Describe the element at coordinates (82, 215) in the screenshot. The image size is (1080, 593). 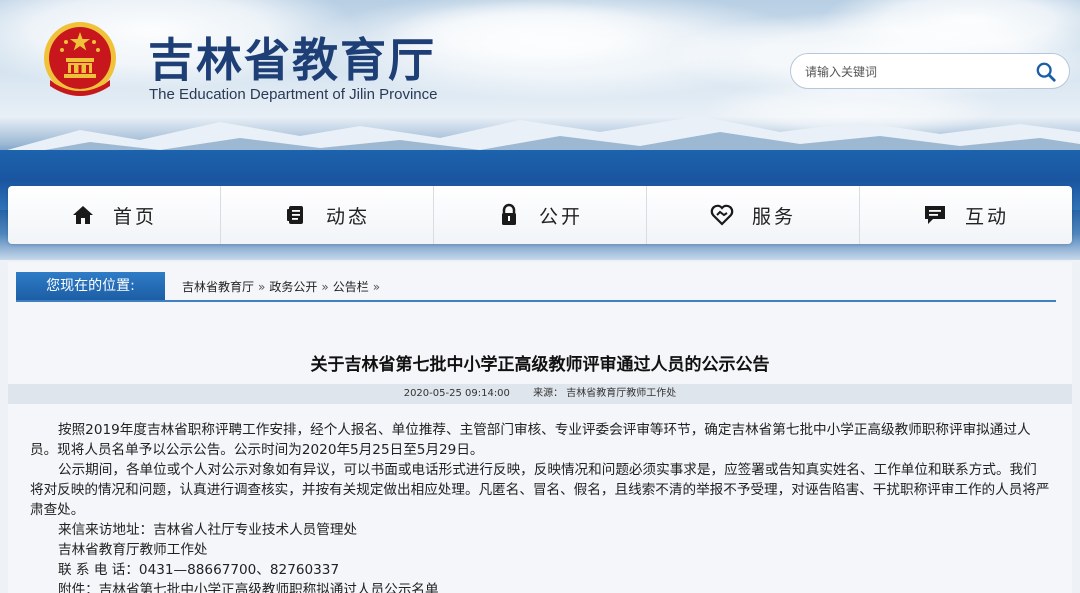
I see `home-icon` at that location.